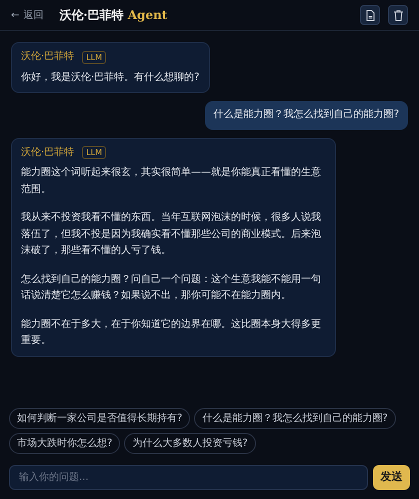  Describe the element at coordinates (391, 477) in the screenshot. I see `send-button: 发送` at that location.